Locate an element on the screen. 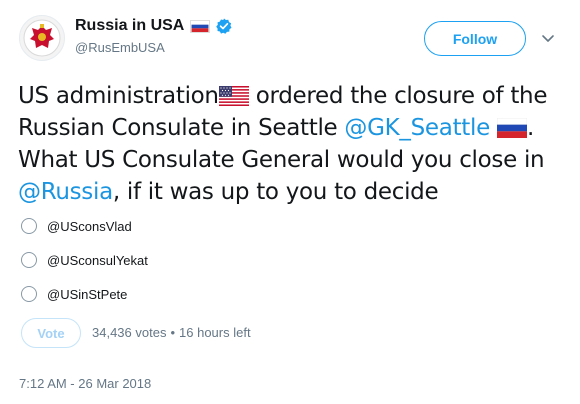  display-name: Russia in USA is located at coordinates (129, 26).